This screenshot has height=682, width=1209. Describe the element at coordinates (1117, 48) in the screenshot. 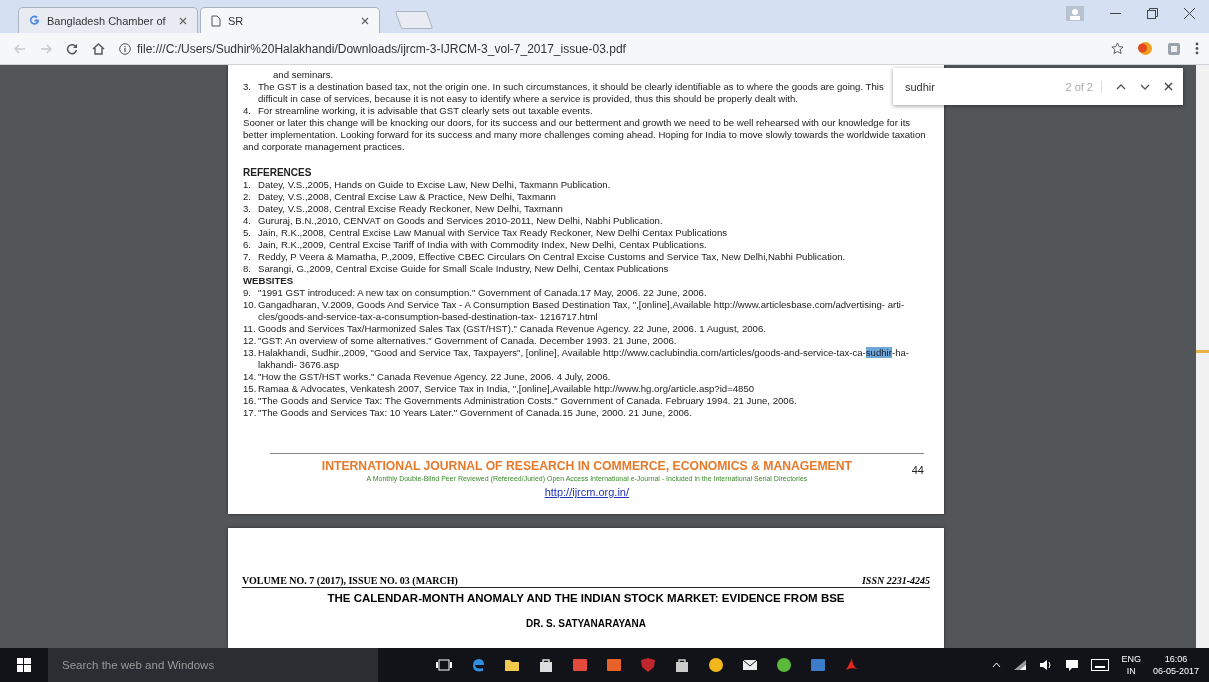

I see `star-icon` at that location.